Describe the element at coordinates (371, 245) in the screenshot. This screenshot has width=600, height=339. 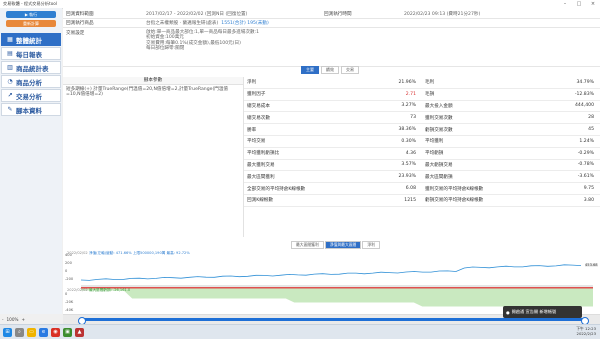
I see `tab-net-profit: 淨利` at that location.